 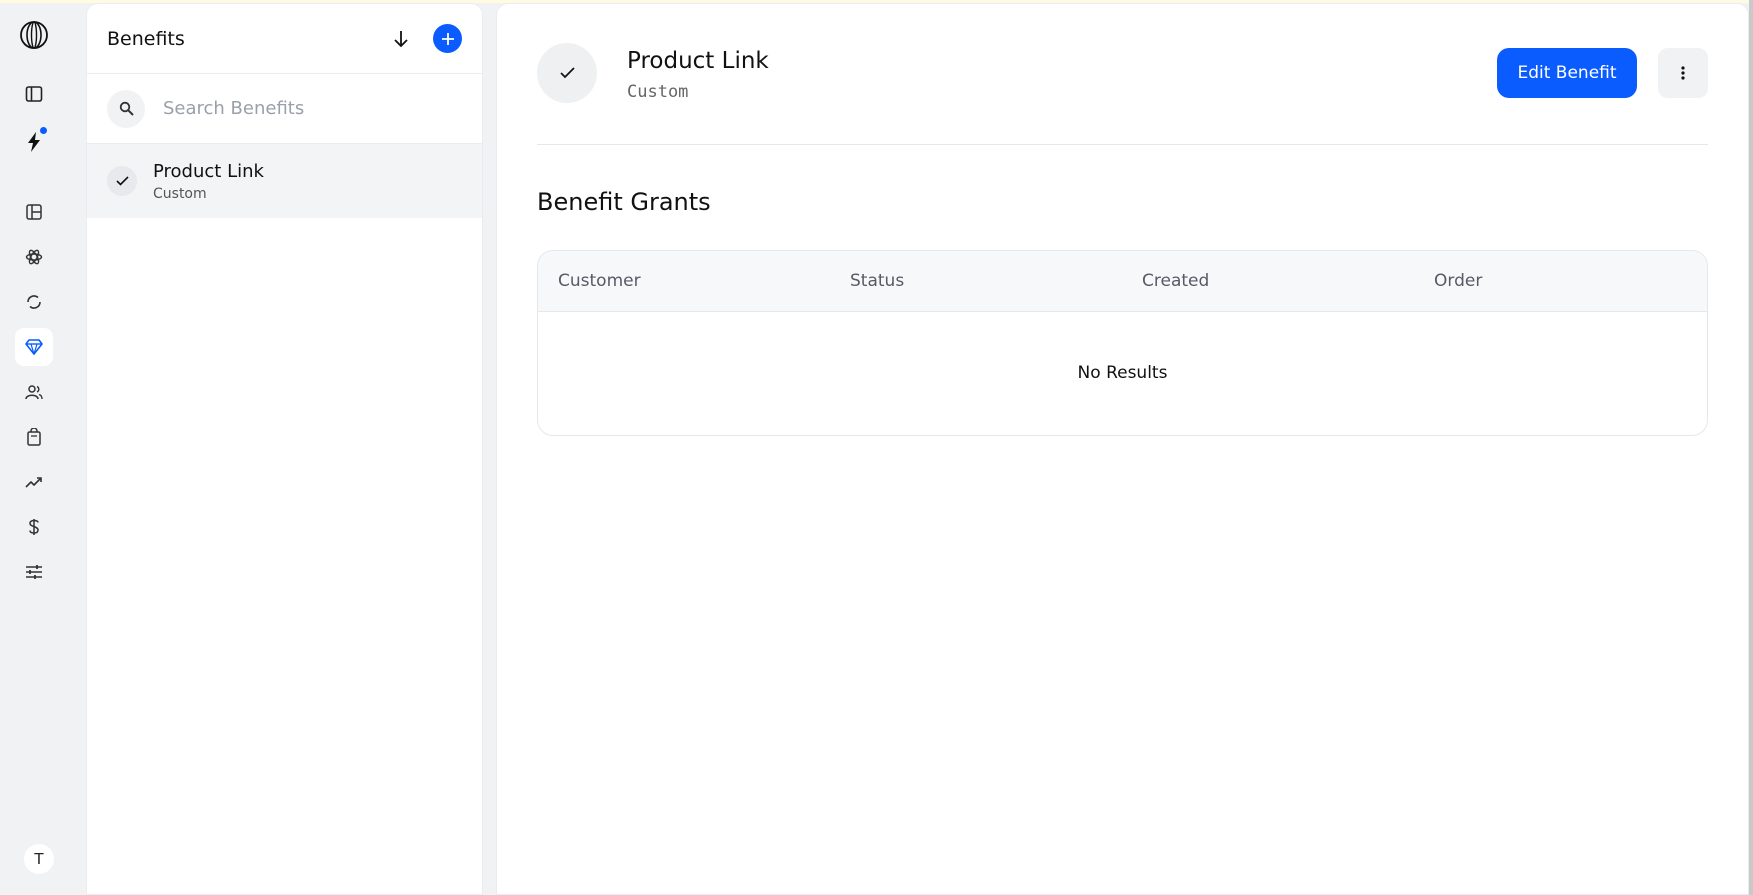 I want to click on column-customer: Customer, so click(x=684, y=281).